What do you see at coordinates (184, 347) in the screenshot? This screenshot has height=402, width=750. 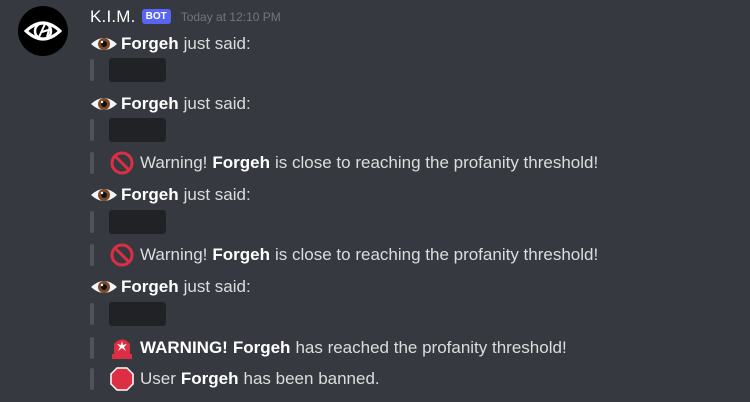 I see `warning-label: WARNING!` at bounding box center [184, 347].